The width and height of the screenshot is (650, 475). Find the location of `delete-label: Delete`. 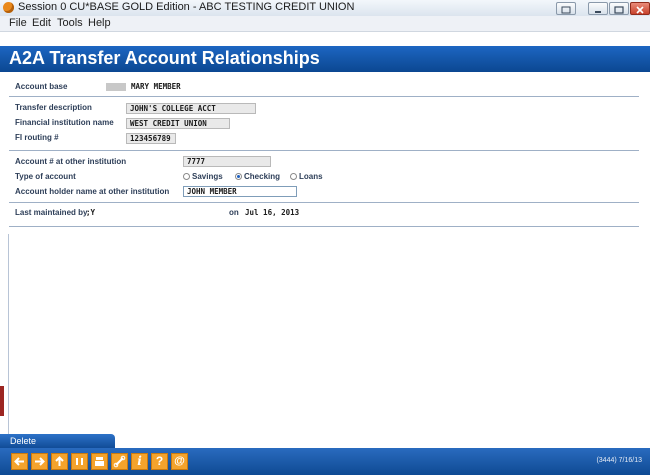

delete-label: Delete is located at coordinates (23, 441).